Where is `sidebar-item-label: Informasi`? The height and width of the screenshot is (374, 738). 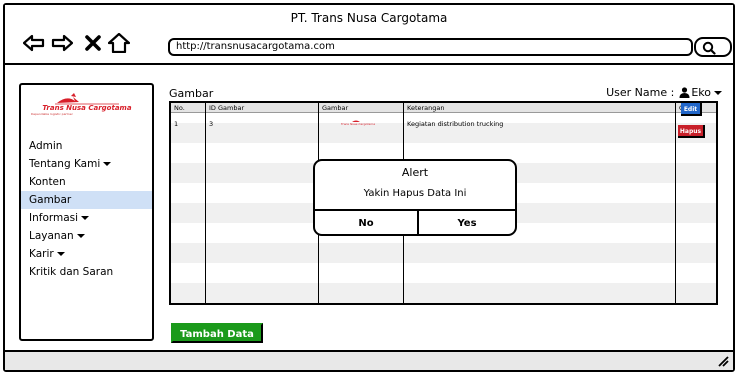
sidebar-item-label: Informasi is located at coordinates (54, 218).